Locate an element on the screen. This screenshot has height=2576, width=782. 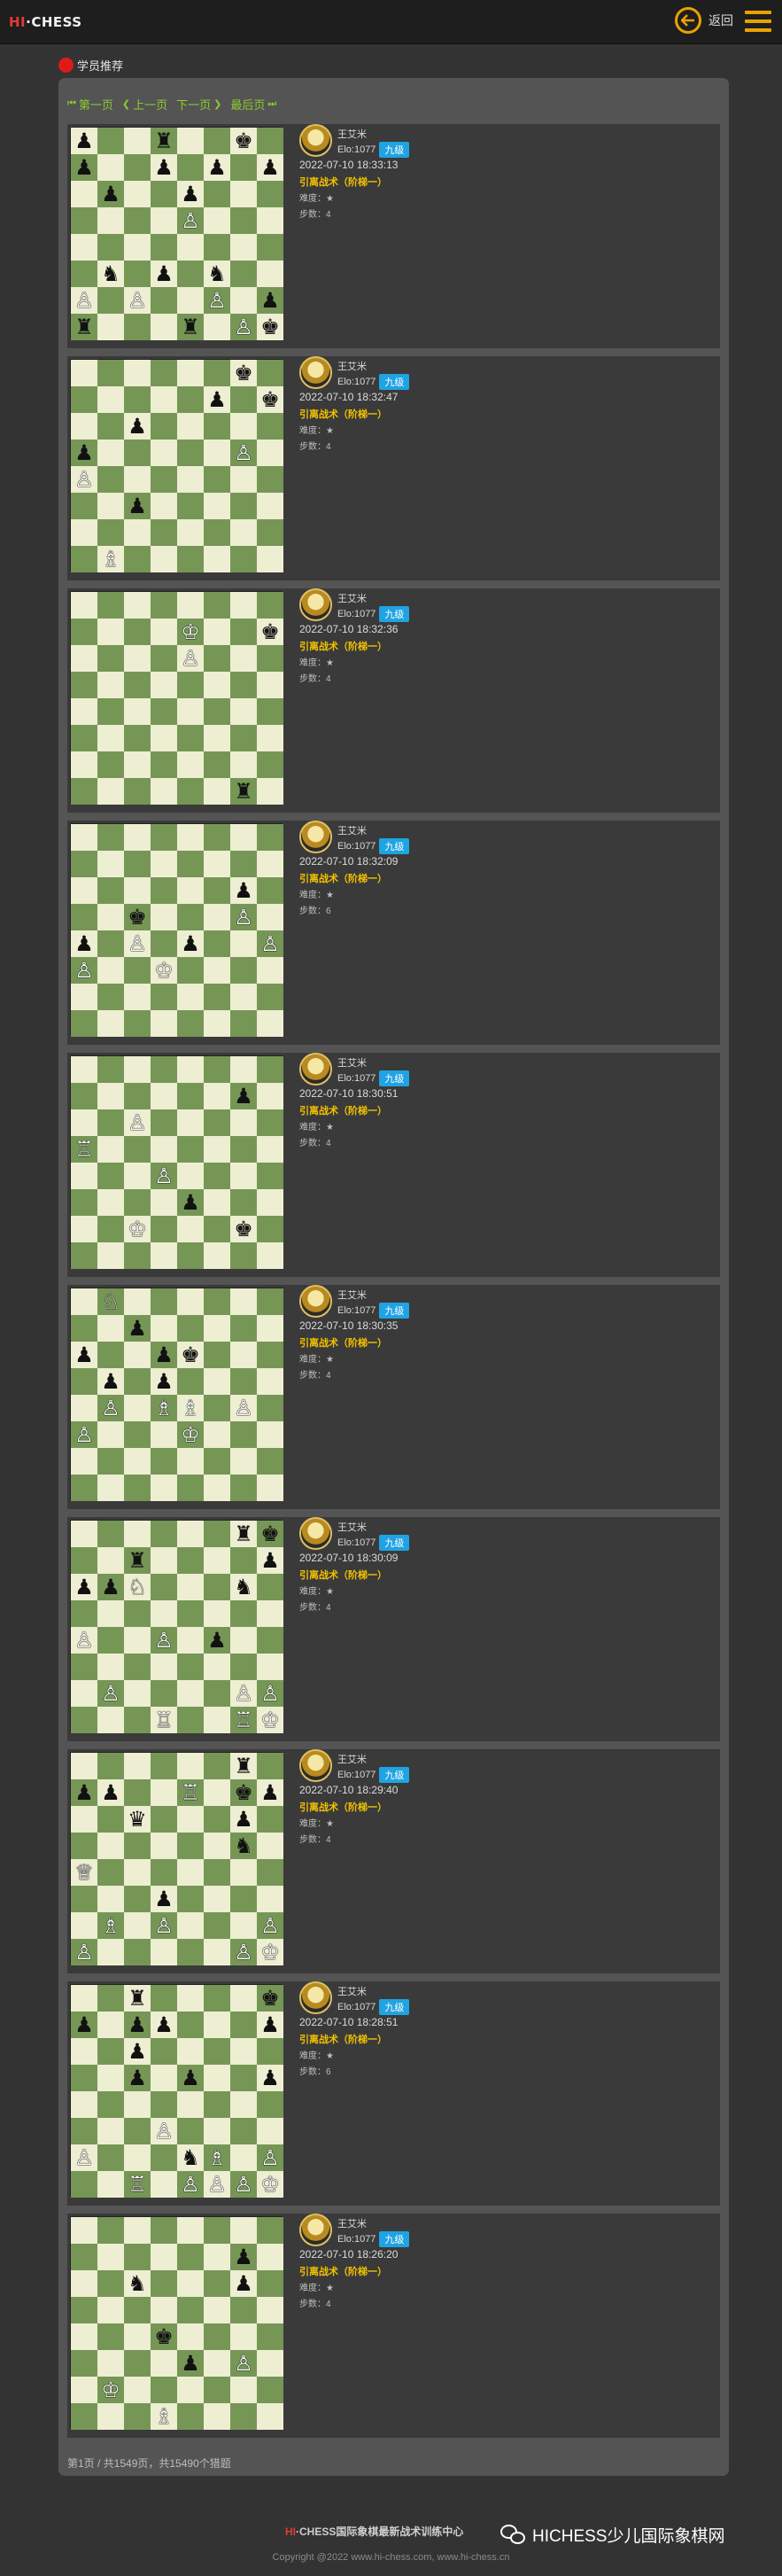
board-square: ♖ is located at coordinates (137, 2184).